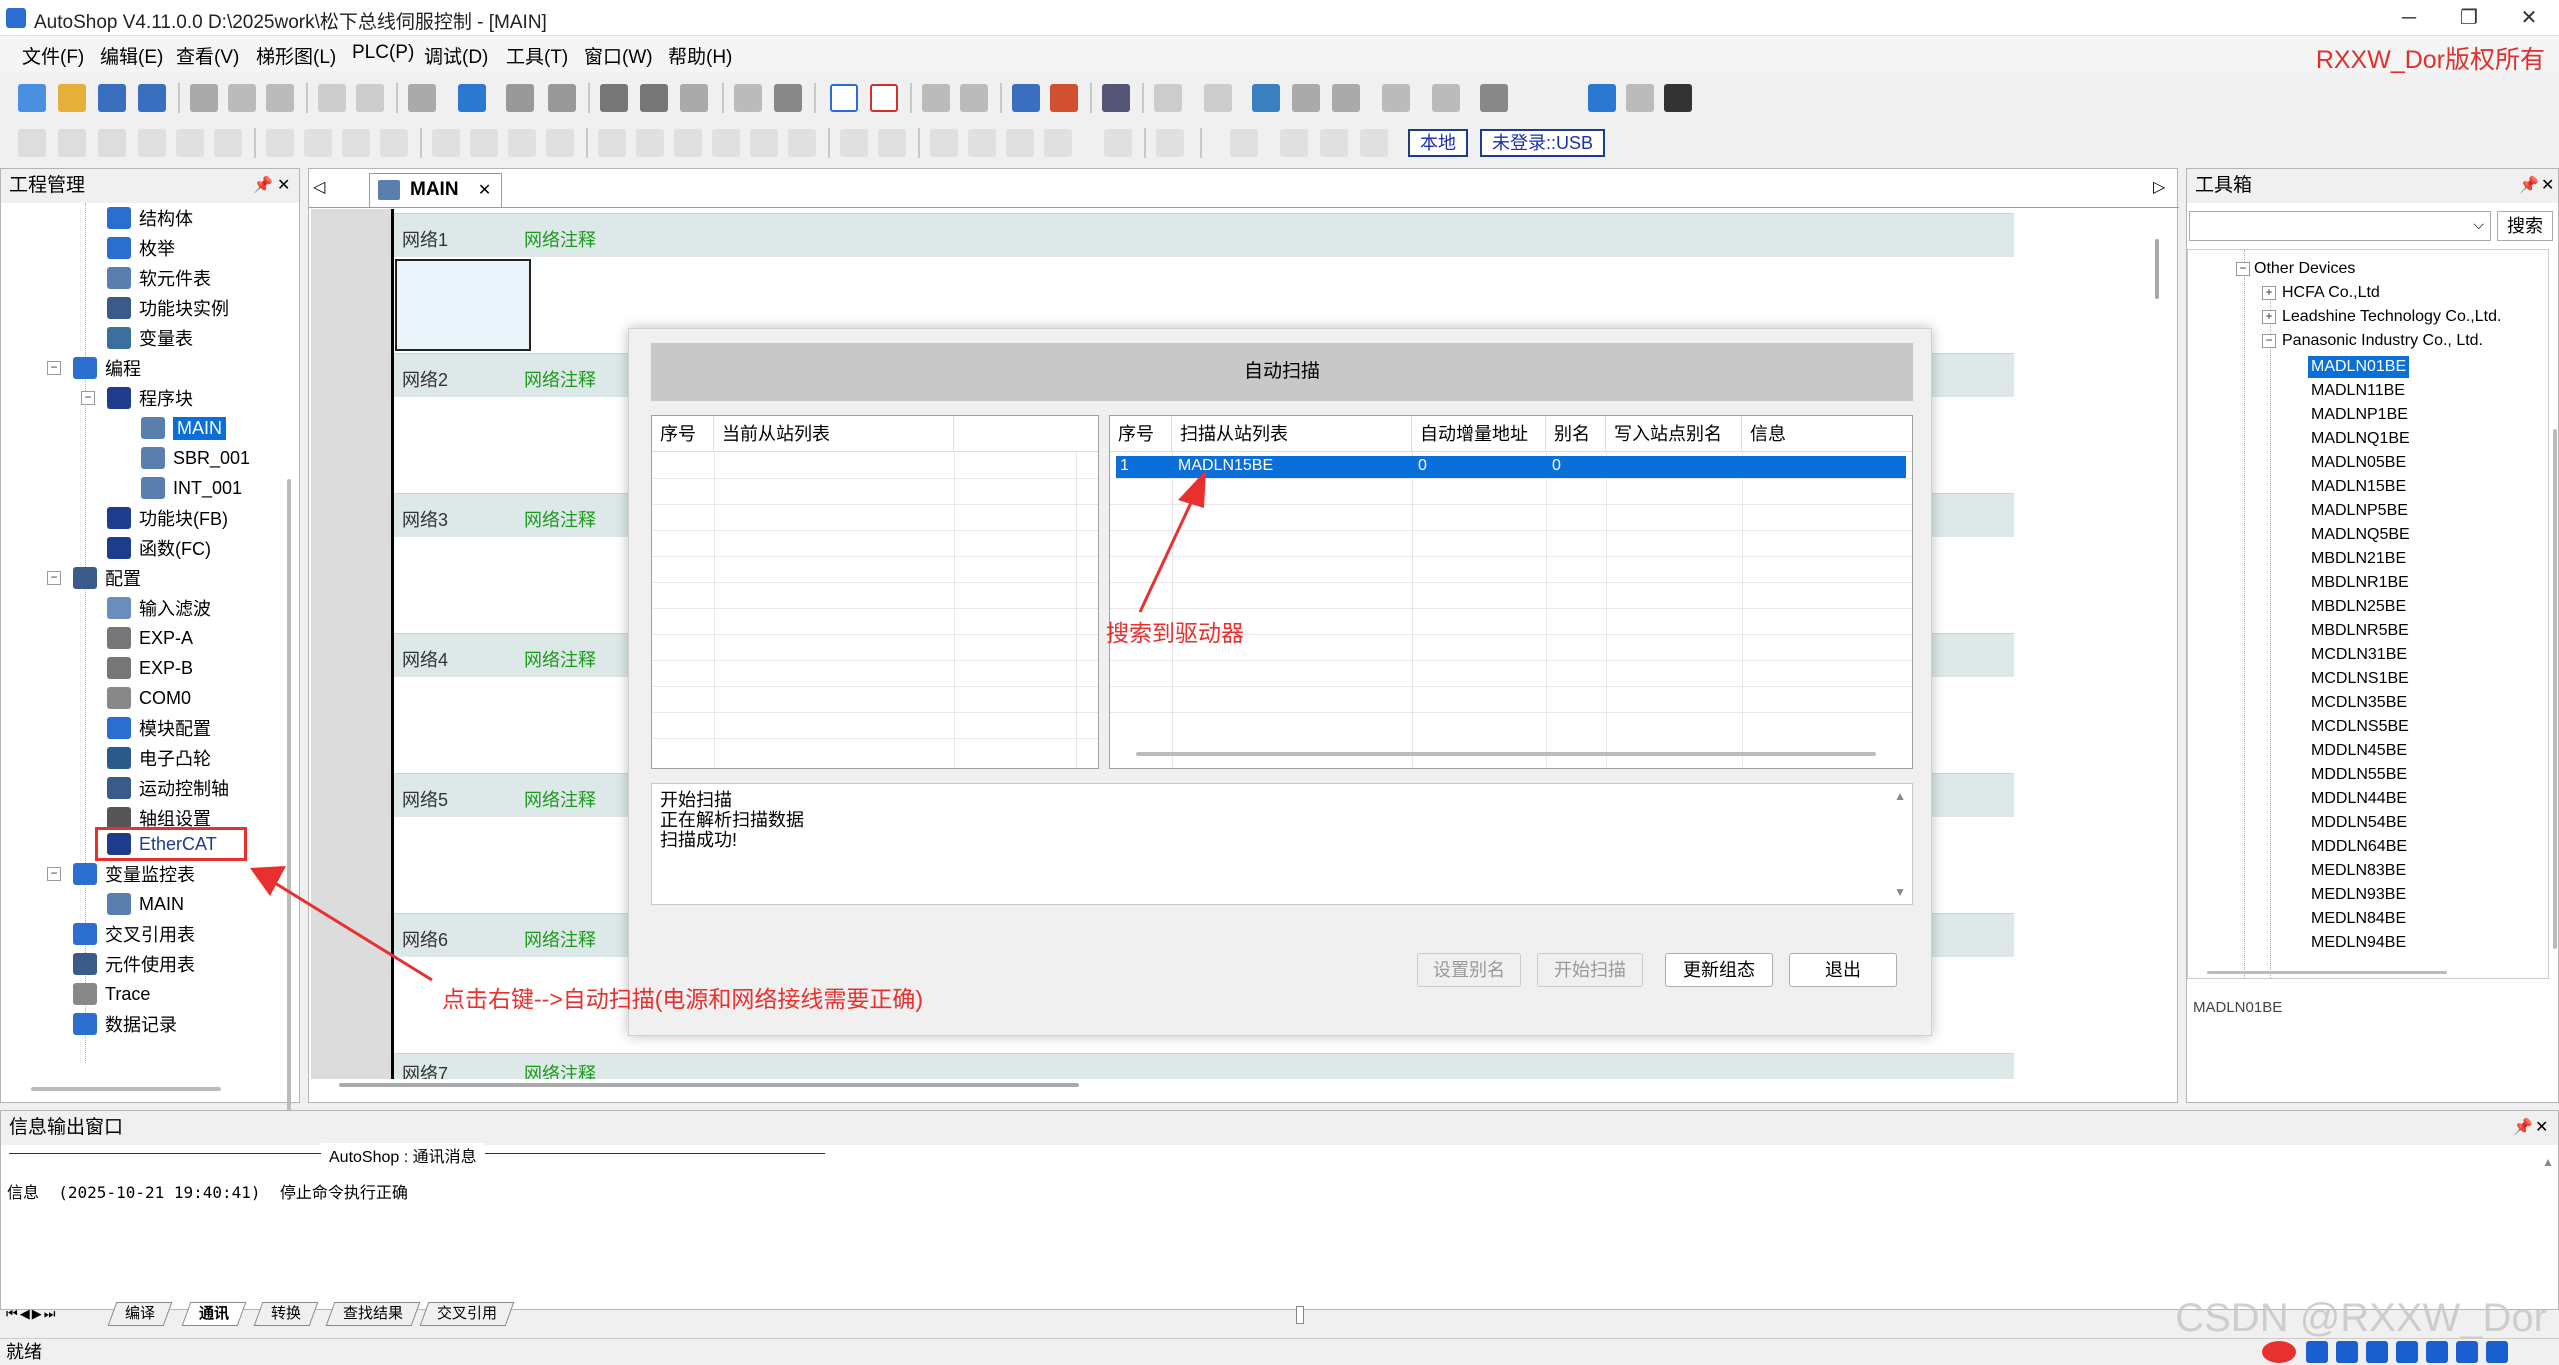 The image size is (2559, 1365). Describe the element at coordinates (562, 98) in the screenshot. I see `print-icon` at that location.